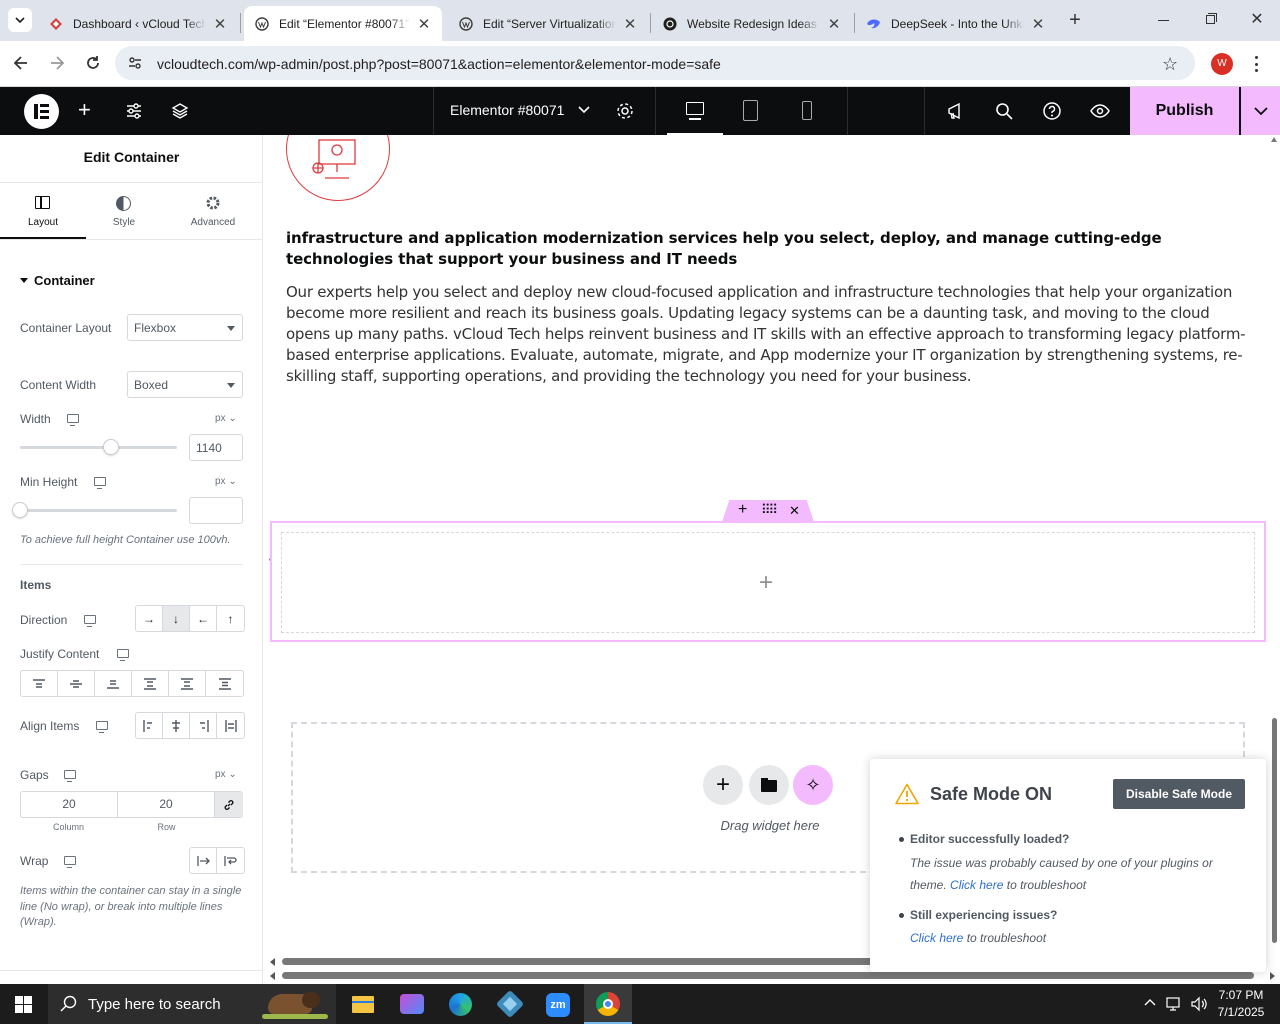  I want to click on wrap-icon, so click(230, 860).